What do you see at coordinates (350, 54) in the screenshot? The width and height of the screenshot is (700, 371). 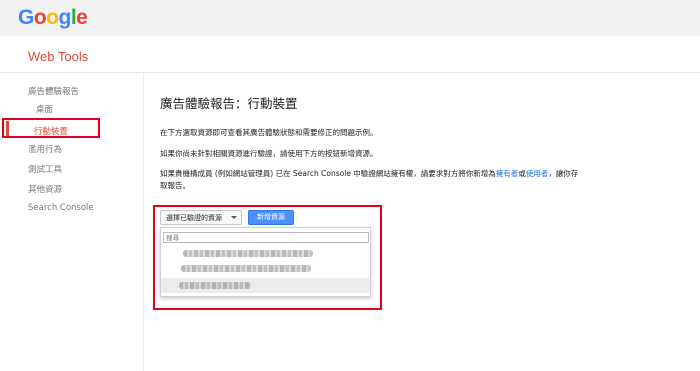 I see `product-bar: Web Tools` at bounding box center [350, 54].